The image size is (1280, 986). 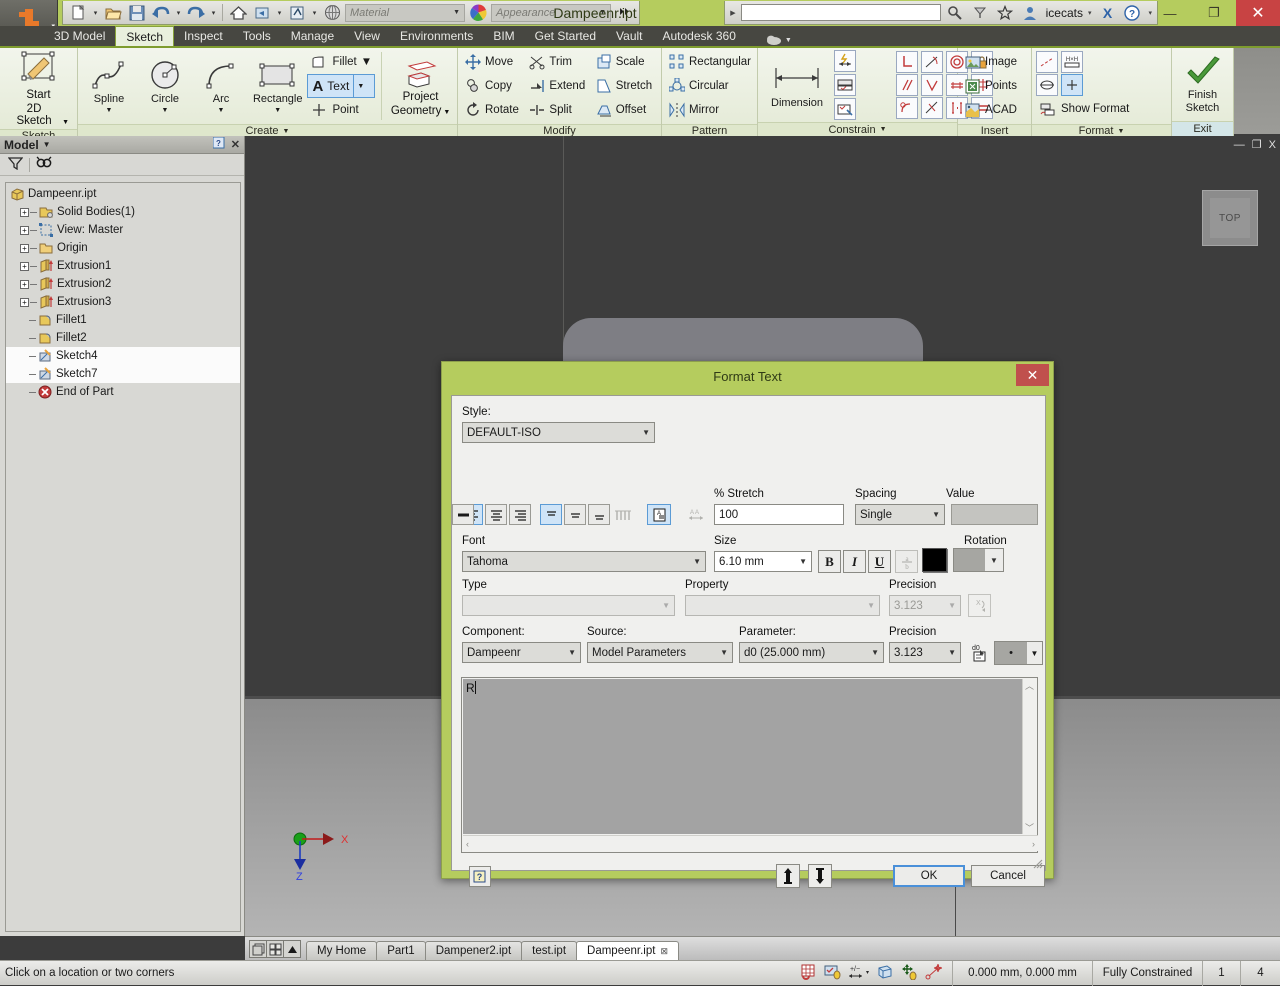 I want to click on align-top-icon, so click(x=551, y=514).